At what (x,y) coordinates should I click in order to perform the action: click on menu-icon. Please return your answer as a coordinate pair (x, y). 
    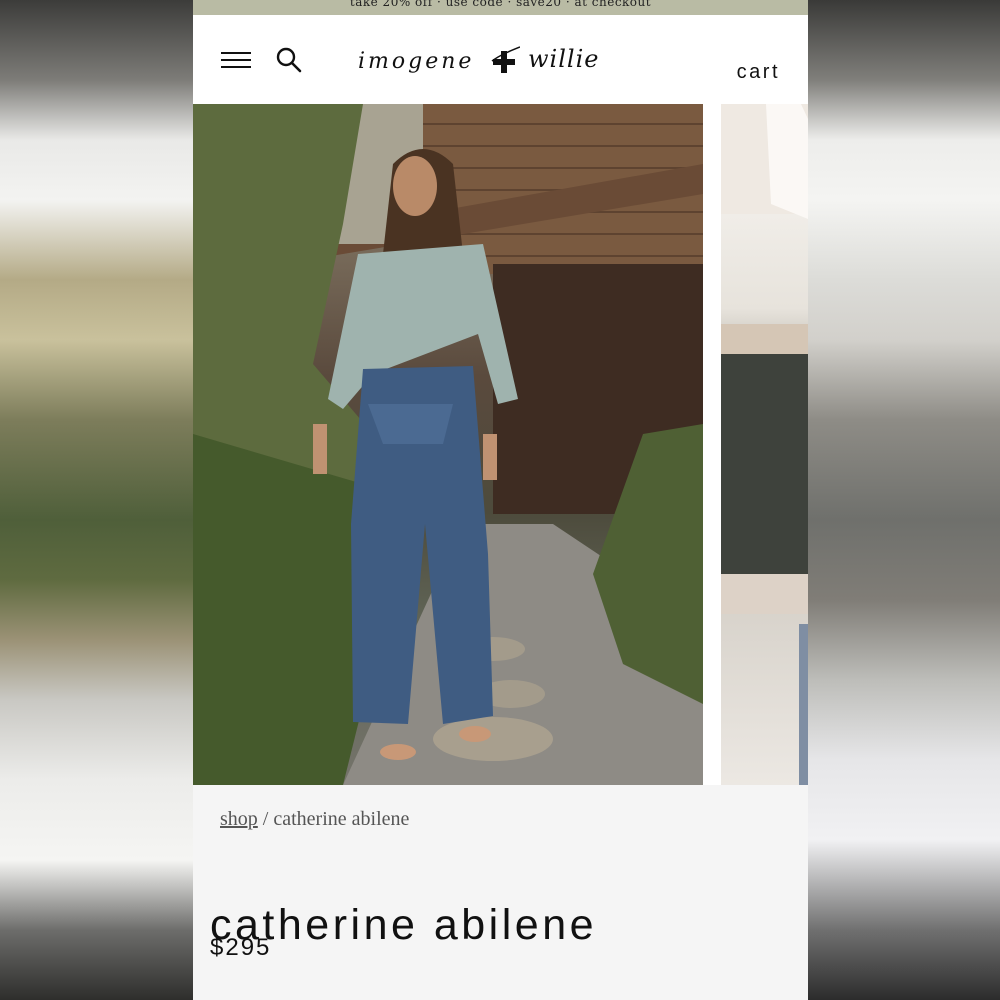
    Looking at the image, I should click on (236, 62).